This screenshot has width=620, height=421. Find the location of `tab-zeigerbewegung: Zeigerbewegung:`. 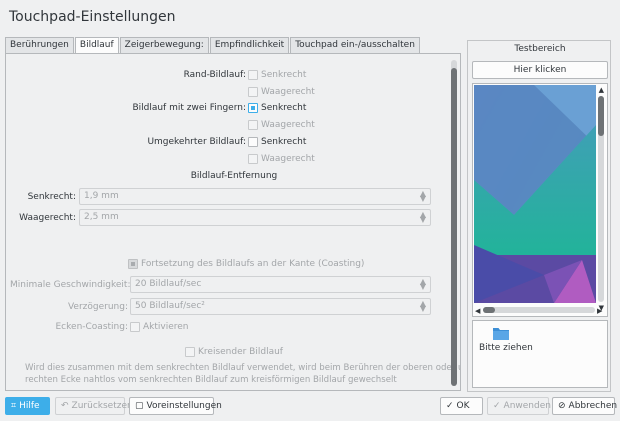

tab-zeigerbewegung: Zeigerbewegung: is located at coordinates (164, 45).